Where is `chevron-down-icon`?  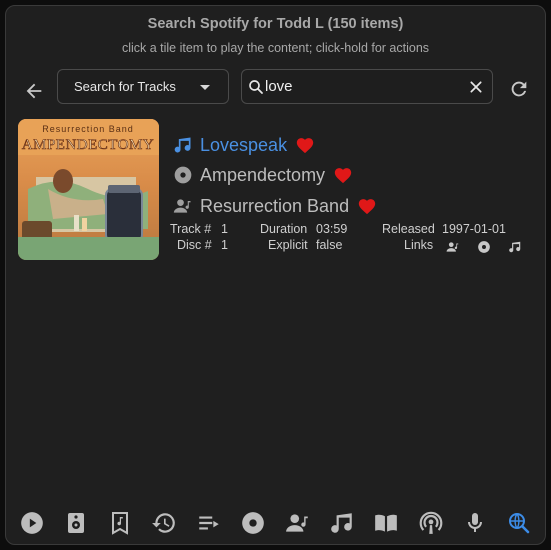 chevron-down-icon is located at coordinates (205, 87).